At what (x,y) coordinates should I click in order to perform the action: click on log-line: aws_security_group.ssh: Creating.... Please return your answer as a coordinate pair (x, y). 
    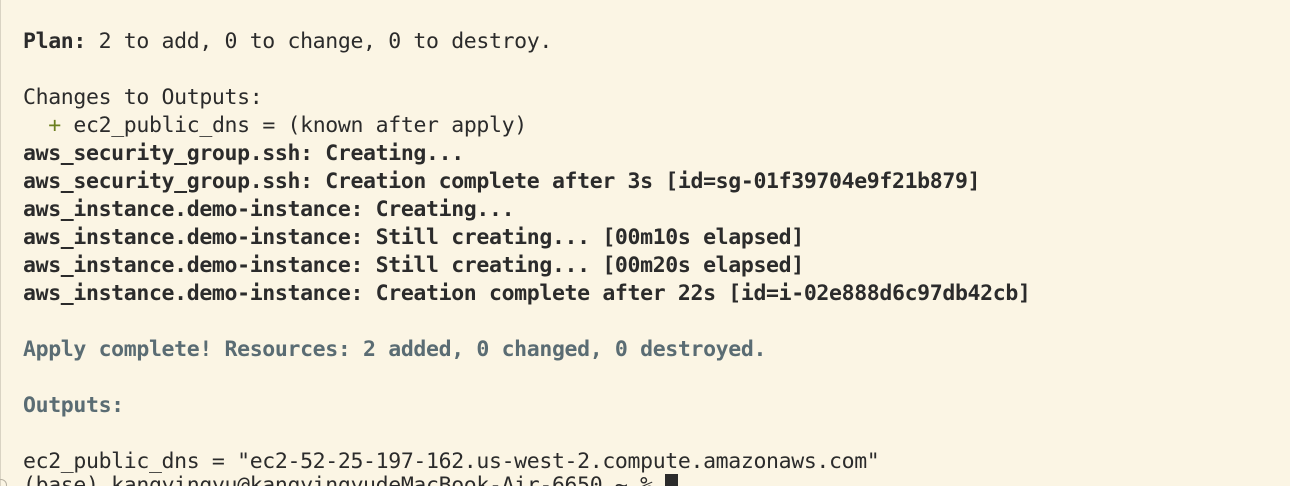
    Looking at the image, I should click on (243, 153).